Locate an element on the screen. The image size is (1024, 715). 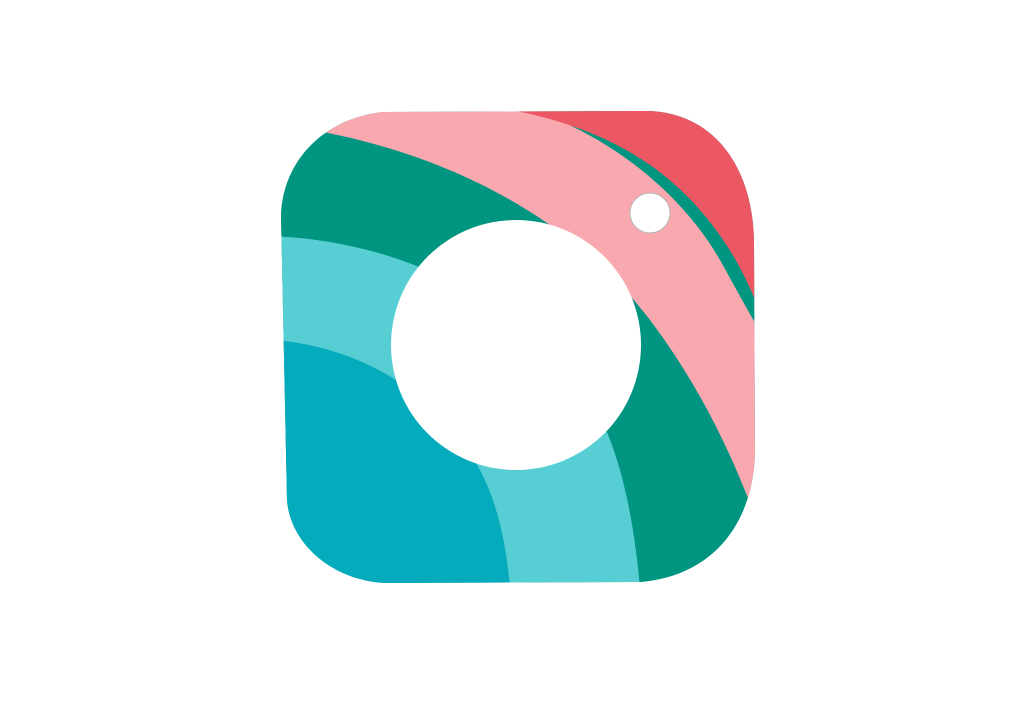
lens-circle is located at coordinates (516, 345).